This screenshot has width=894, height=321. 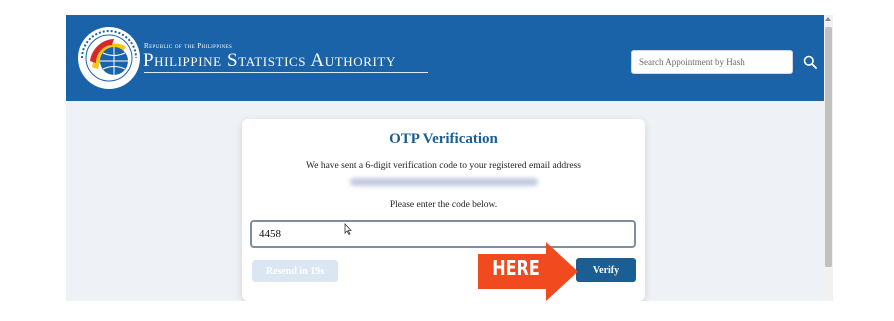 What do you see at coordinates (295, 271) in the screenshot?
I see `resend-code-button: Resend in 19s` at bounding box center [295, 271].